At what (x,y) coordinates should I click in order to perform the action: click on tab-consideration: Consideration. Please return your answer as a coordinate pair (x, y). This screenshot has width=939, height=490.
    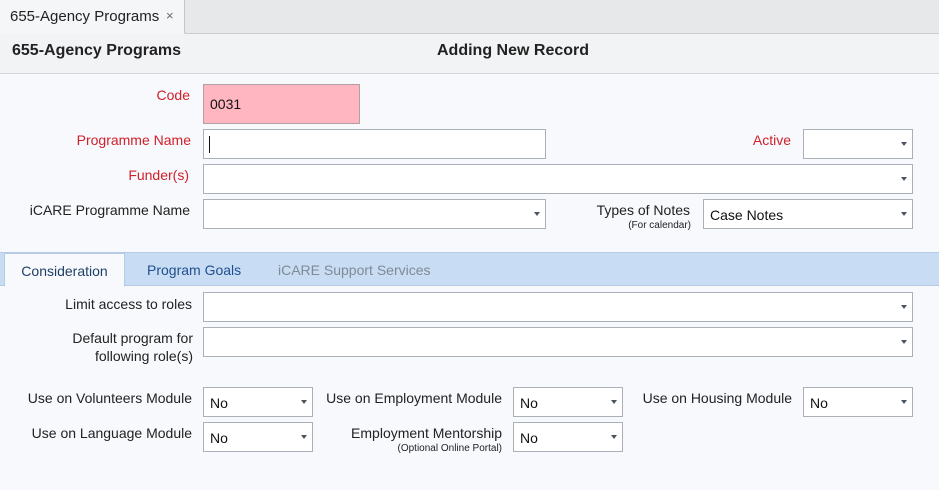
    Looking at the image, I should click on (64, 270).